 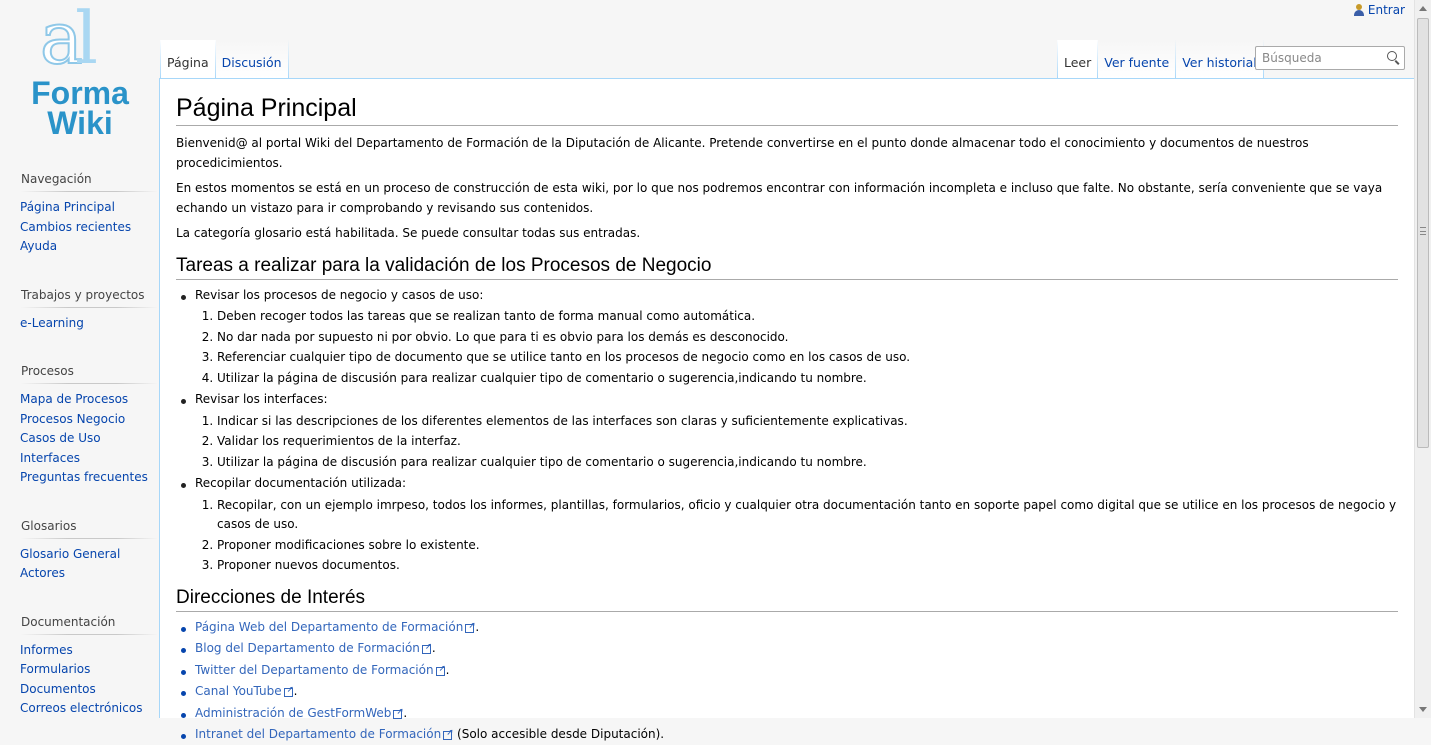 What do you see at coordinates (789, 670) in the screenshot?
I see `list-item: Twitter del Departamento de Formación.` at bounding box center [789, 670].